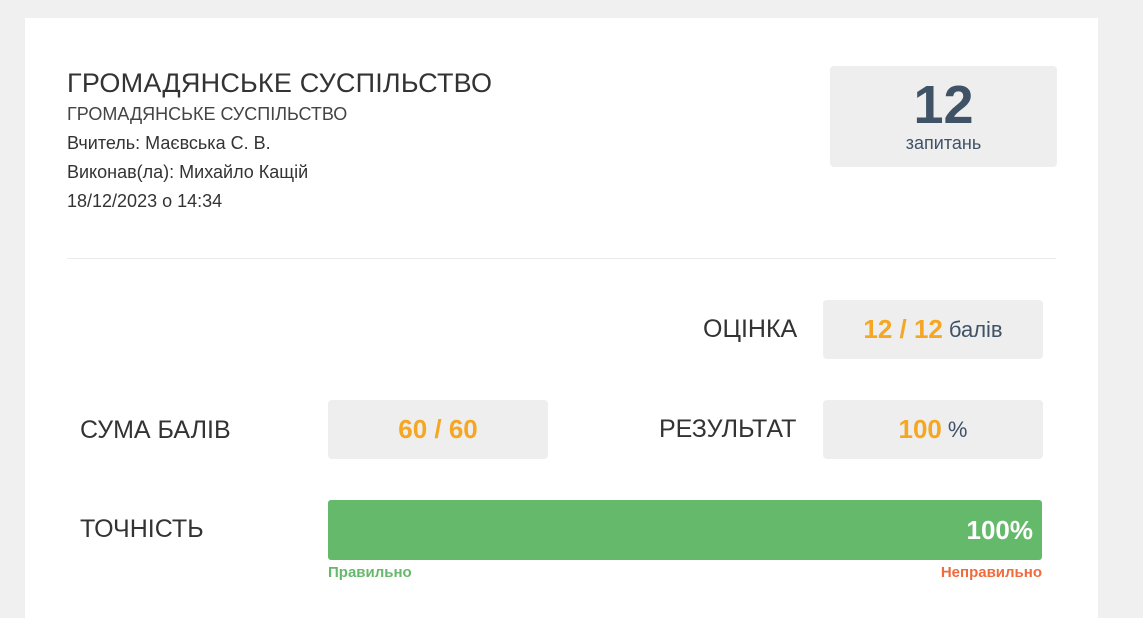 The image size is (1143, 618). I want to click on accuracy-progress-bar: 100%, so click(685, 530).